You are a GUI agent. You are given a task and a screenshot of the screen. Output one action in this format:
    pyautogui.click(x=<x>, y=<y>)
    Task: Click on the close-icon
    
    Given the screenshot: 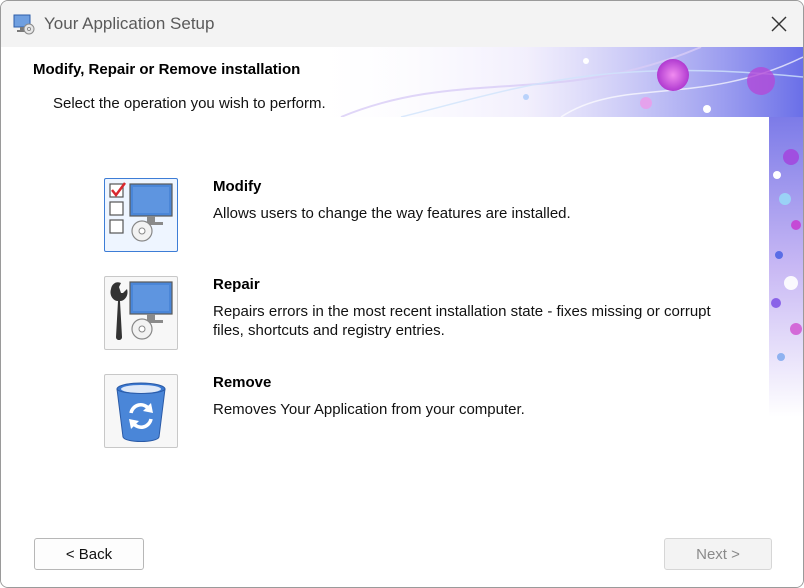 What is the action you would take?
    pyautogui.click(x=779, y=24)
    